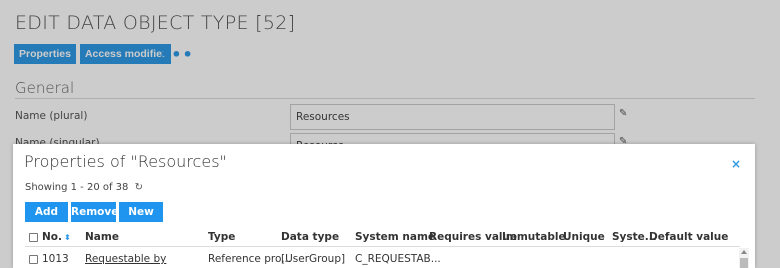 This screenshot has width=780, height=268. What do you see at coordinates (55, 259) in the screenshot?
I see `cell-no: 1013` at bounding box center [55, 259].